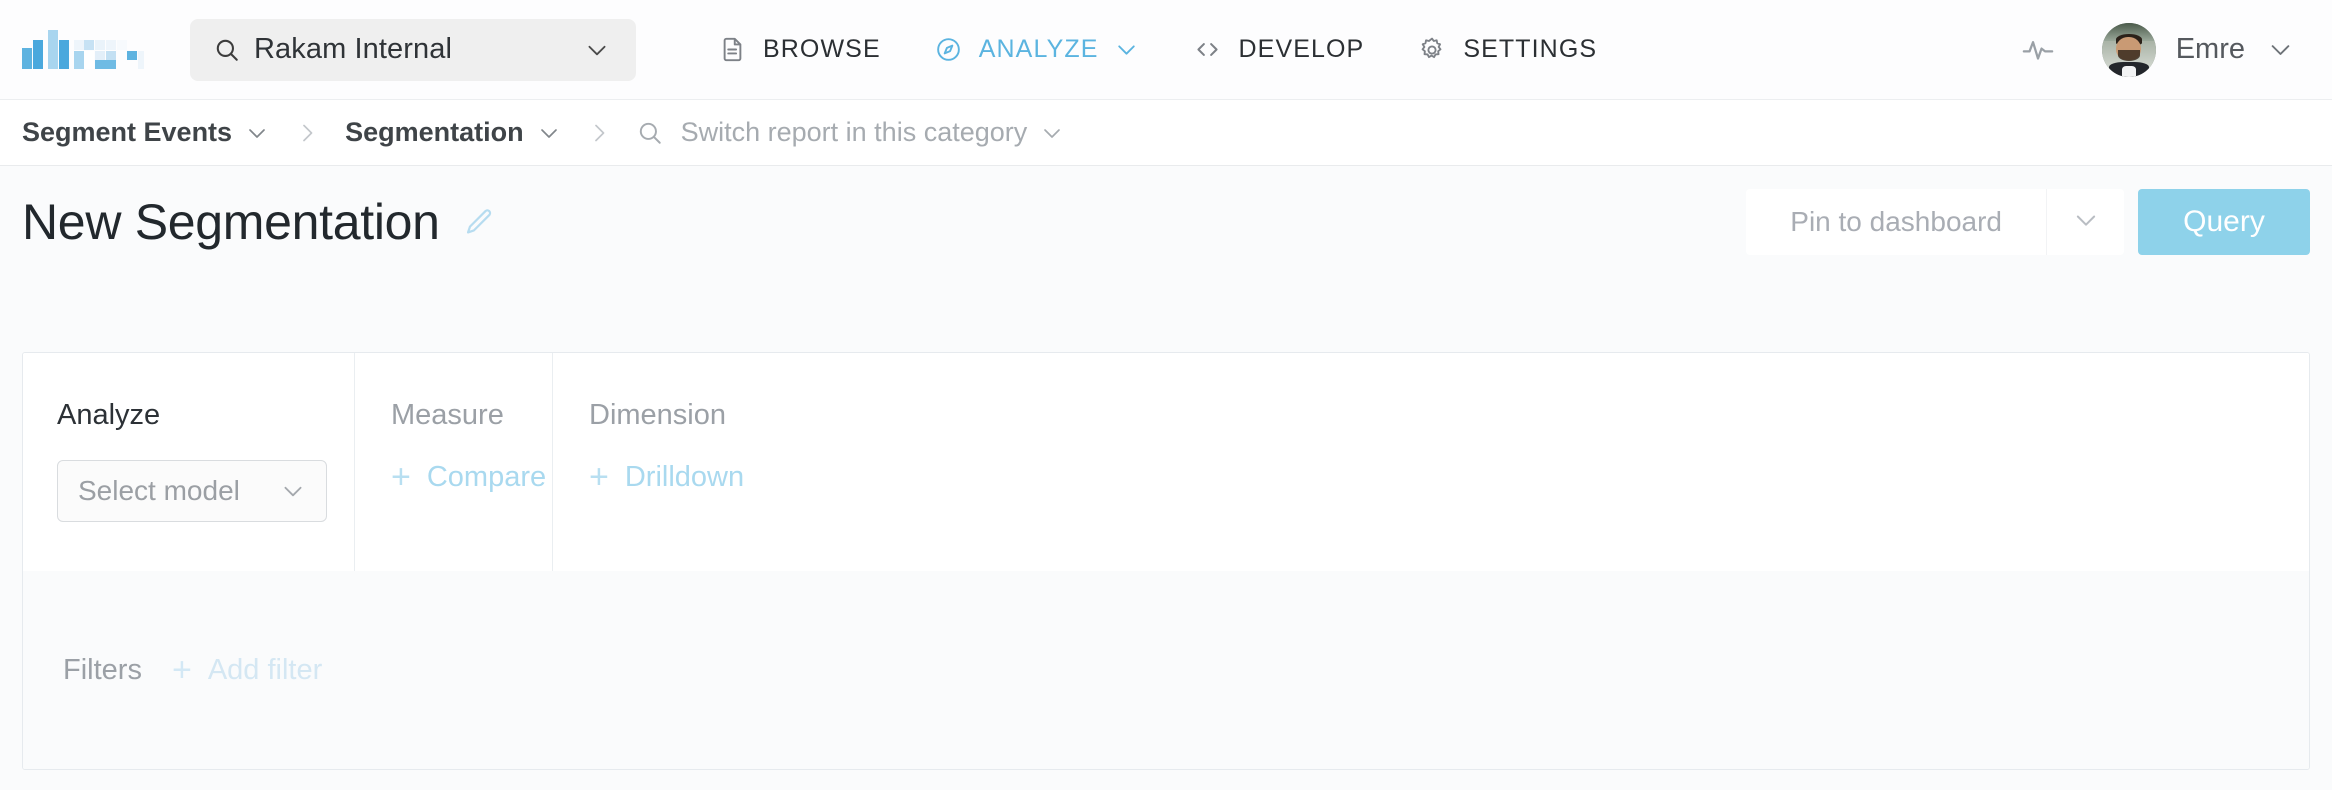  What do you see at coordinates (732, 49) in the screenshot?
I see `document-icon` at bounding box center [732, 49].